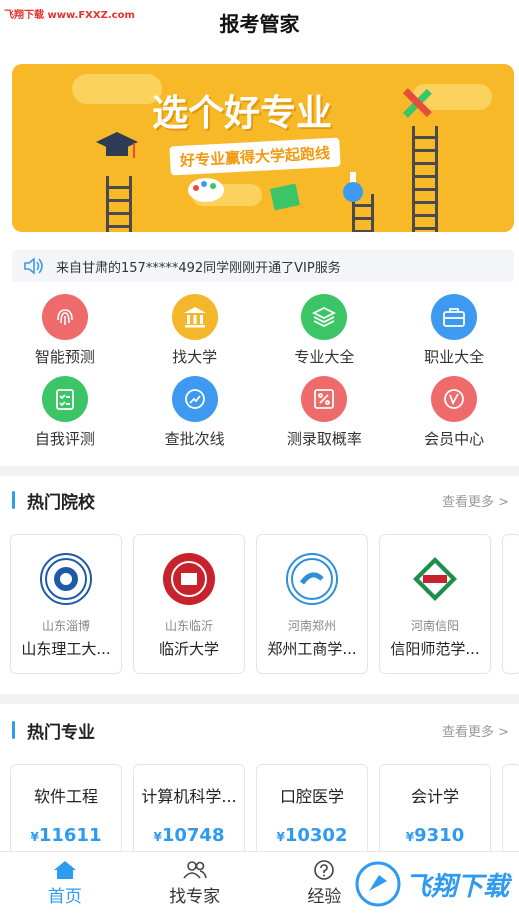 This screenshot has width=519, height=915. Describe the element at coordinates (259, 730) in the screenshot. I see `hot-majors-header: 热门专业 查看更多 >` at that location.